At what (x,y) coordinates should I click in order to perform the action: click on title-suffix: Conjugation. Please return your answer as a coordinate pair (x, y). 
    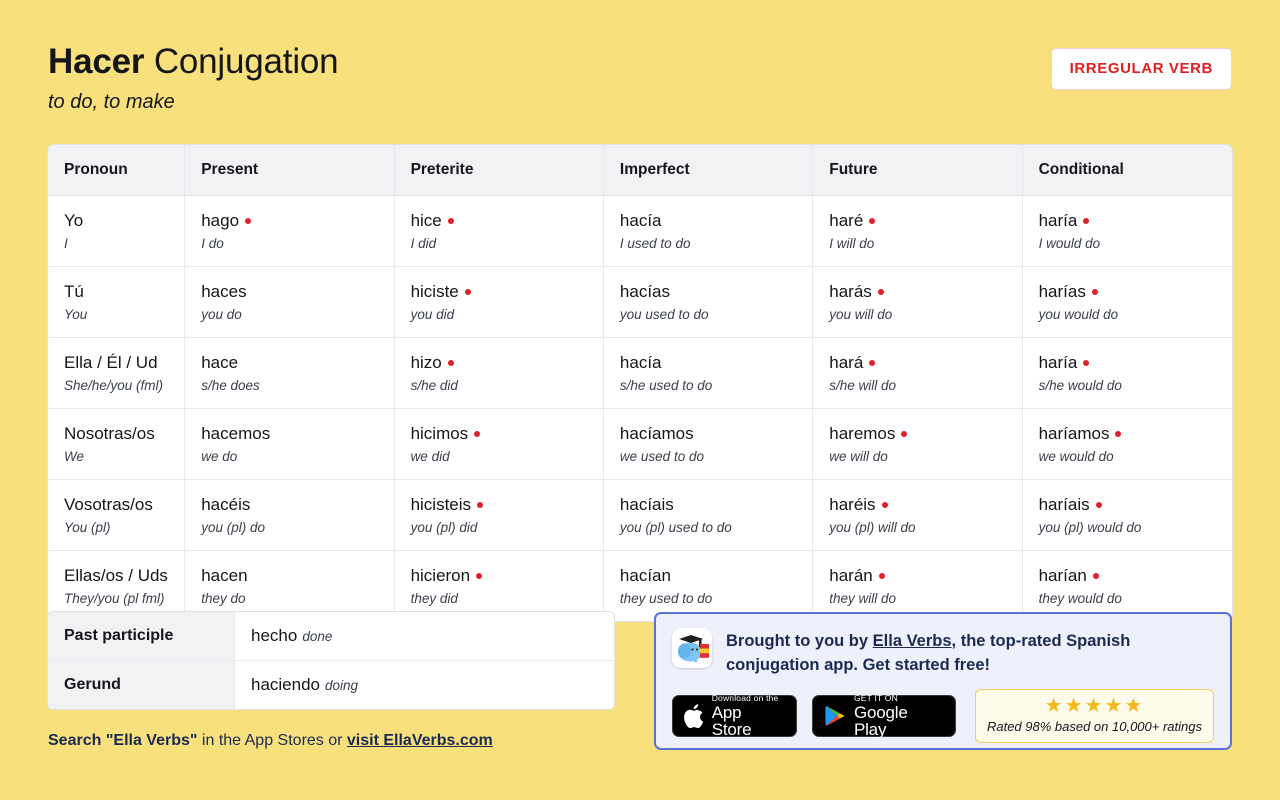
    Looking at the image, I should click on (241, 61).